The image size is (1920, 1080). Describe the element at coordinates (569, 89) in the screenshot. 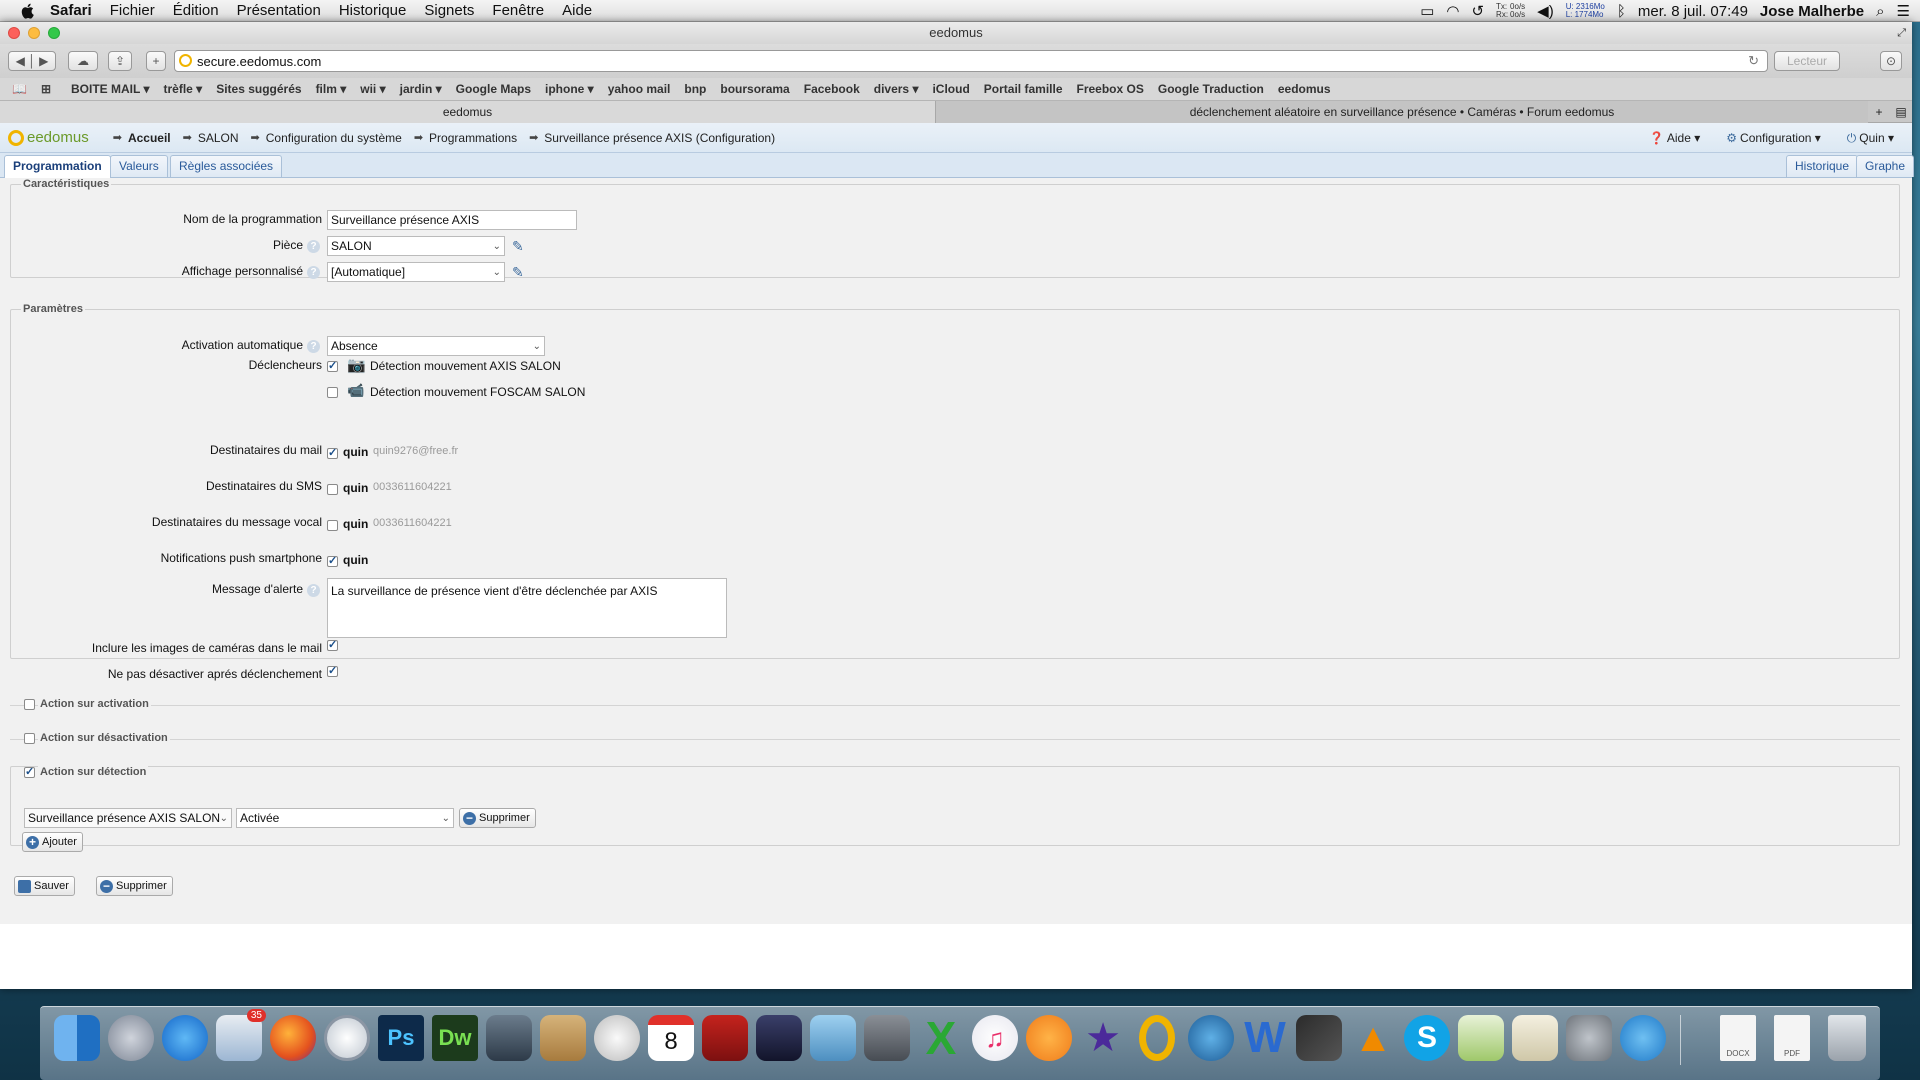

I see `bookmark-item: iphone ▾` at that location.